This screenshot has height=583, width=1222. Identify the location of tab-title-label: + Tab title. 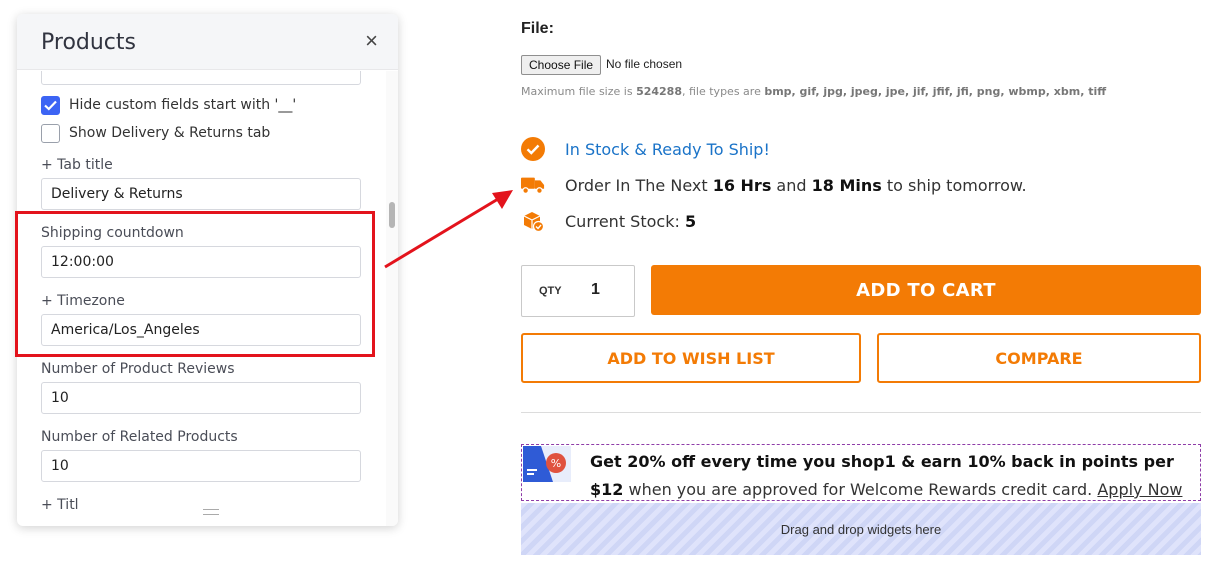
(77, 165).